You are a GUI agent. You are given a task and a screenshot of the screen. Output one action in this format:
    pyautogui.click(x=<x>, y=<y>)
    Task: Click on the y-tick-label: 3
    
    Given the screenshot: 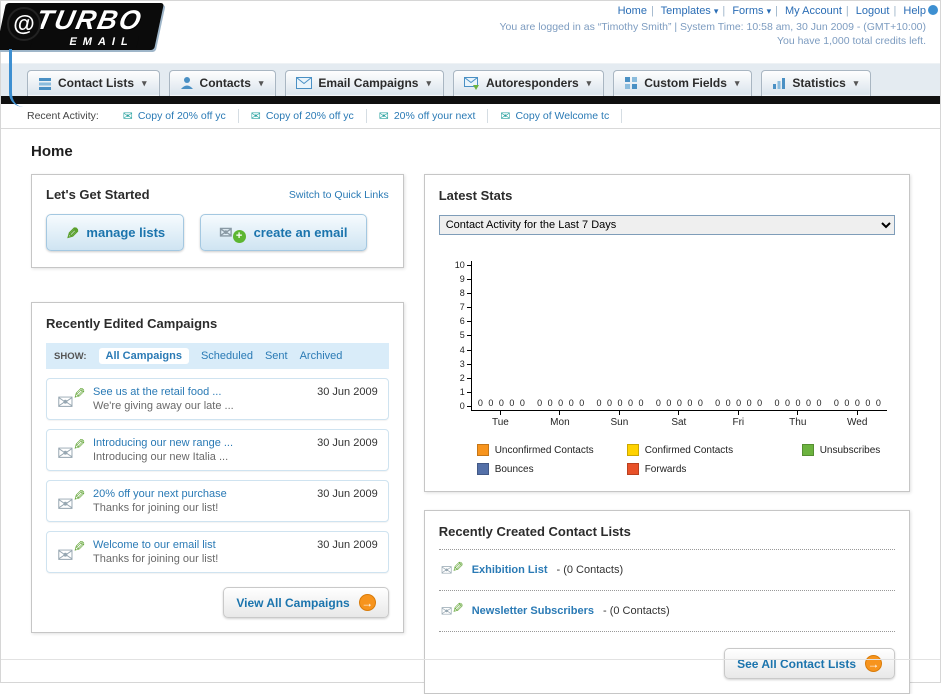 What is the action you would take?
    pyautogui.click(x=465, y=364)
    